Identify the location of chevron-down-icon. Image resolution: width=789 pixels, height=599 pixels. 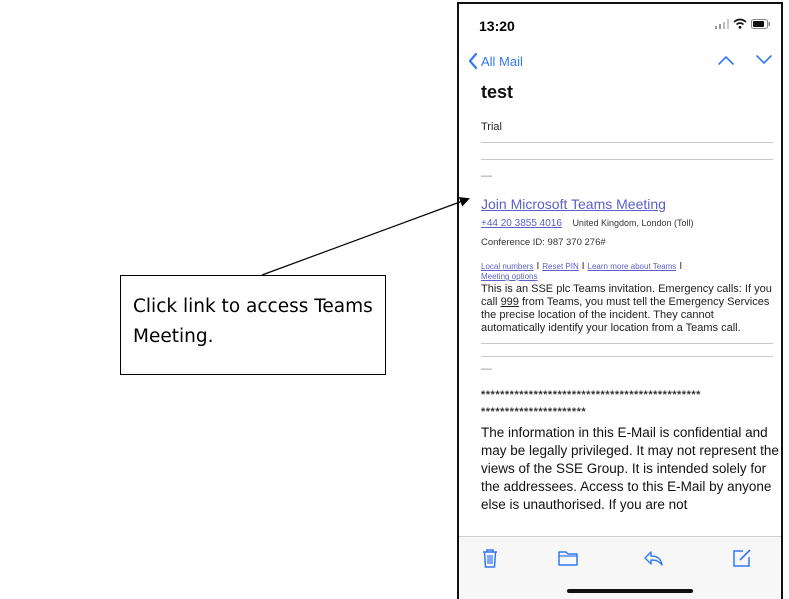
(764, 60).